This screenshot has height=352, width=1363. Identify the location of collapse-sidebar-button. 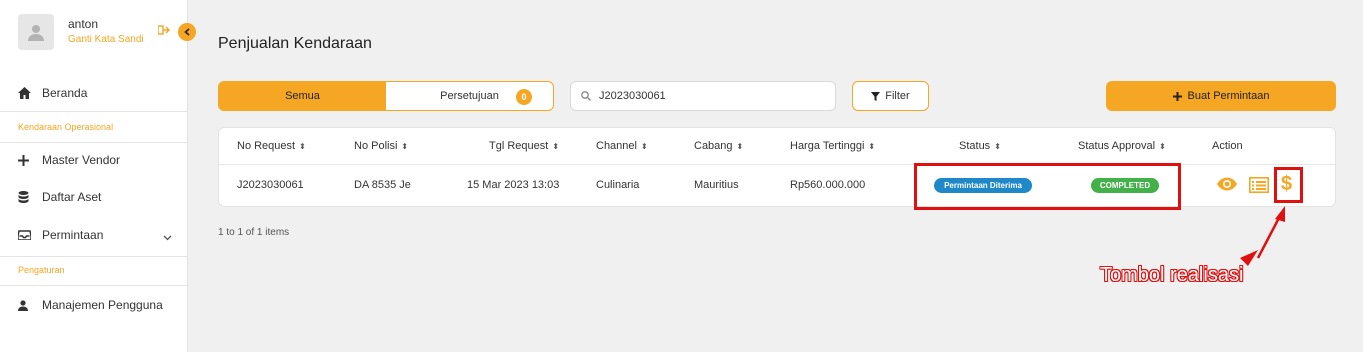
(187, 32).